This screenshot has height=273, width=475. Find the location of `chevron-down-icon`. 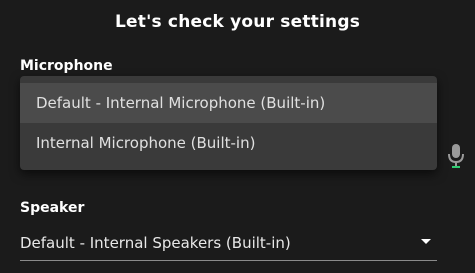

chevron-down-icon is located at coordinates (426, 241).